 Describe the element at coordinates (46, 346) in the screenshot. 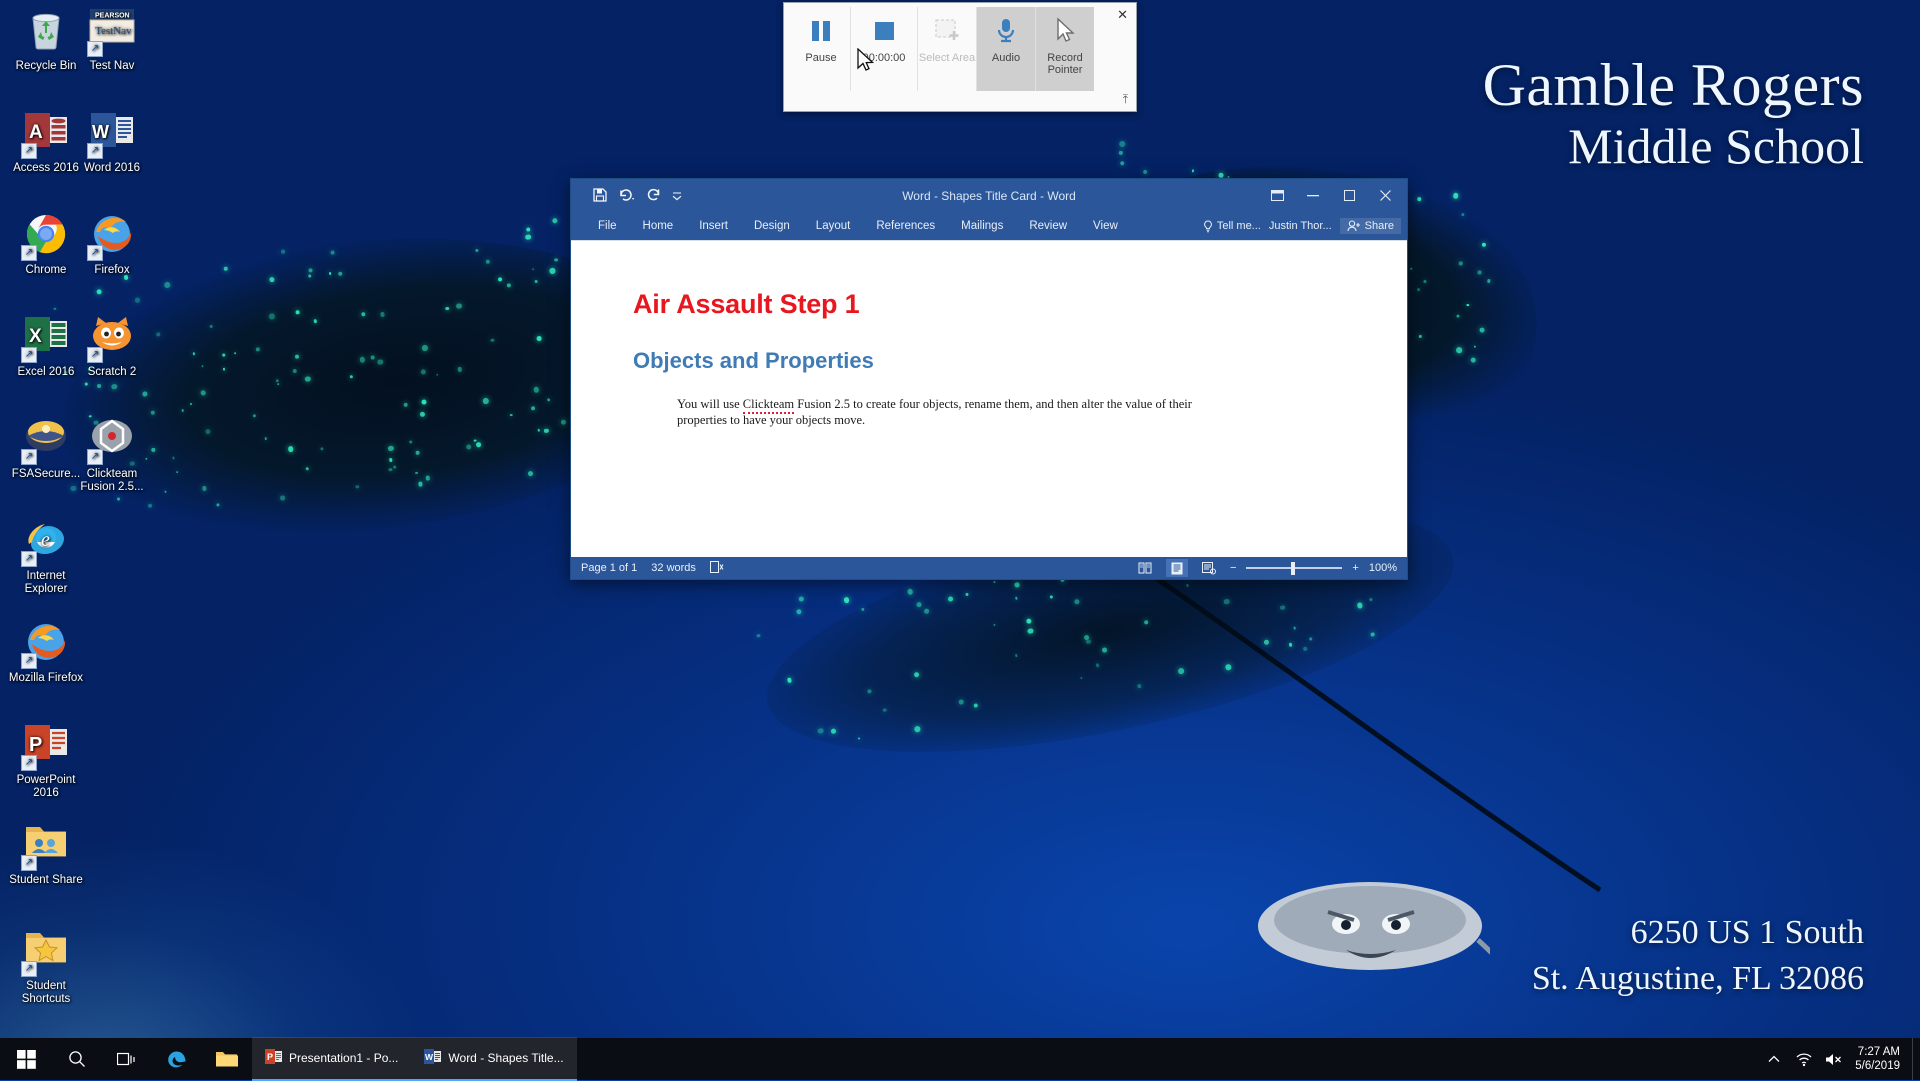

I see `desktop-icon-excel-2016: X Excel 2016` at that location.